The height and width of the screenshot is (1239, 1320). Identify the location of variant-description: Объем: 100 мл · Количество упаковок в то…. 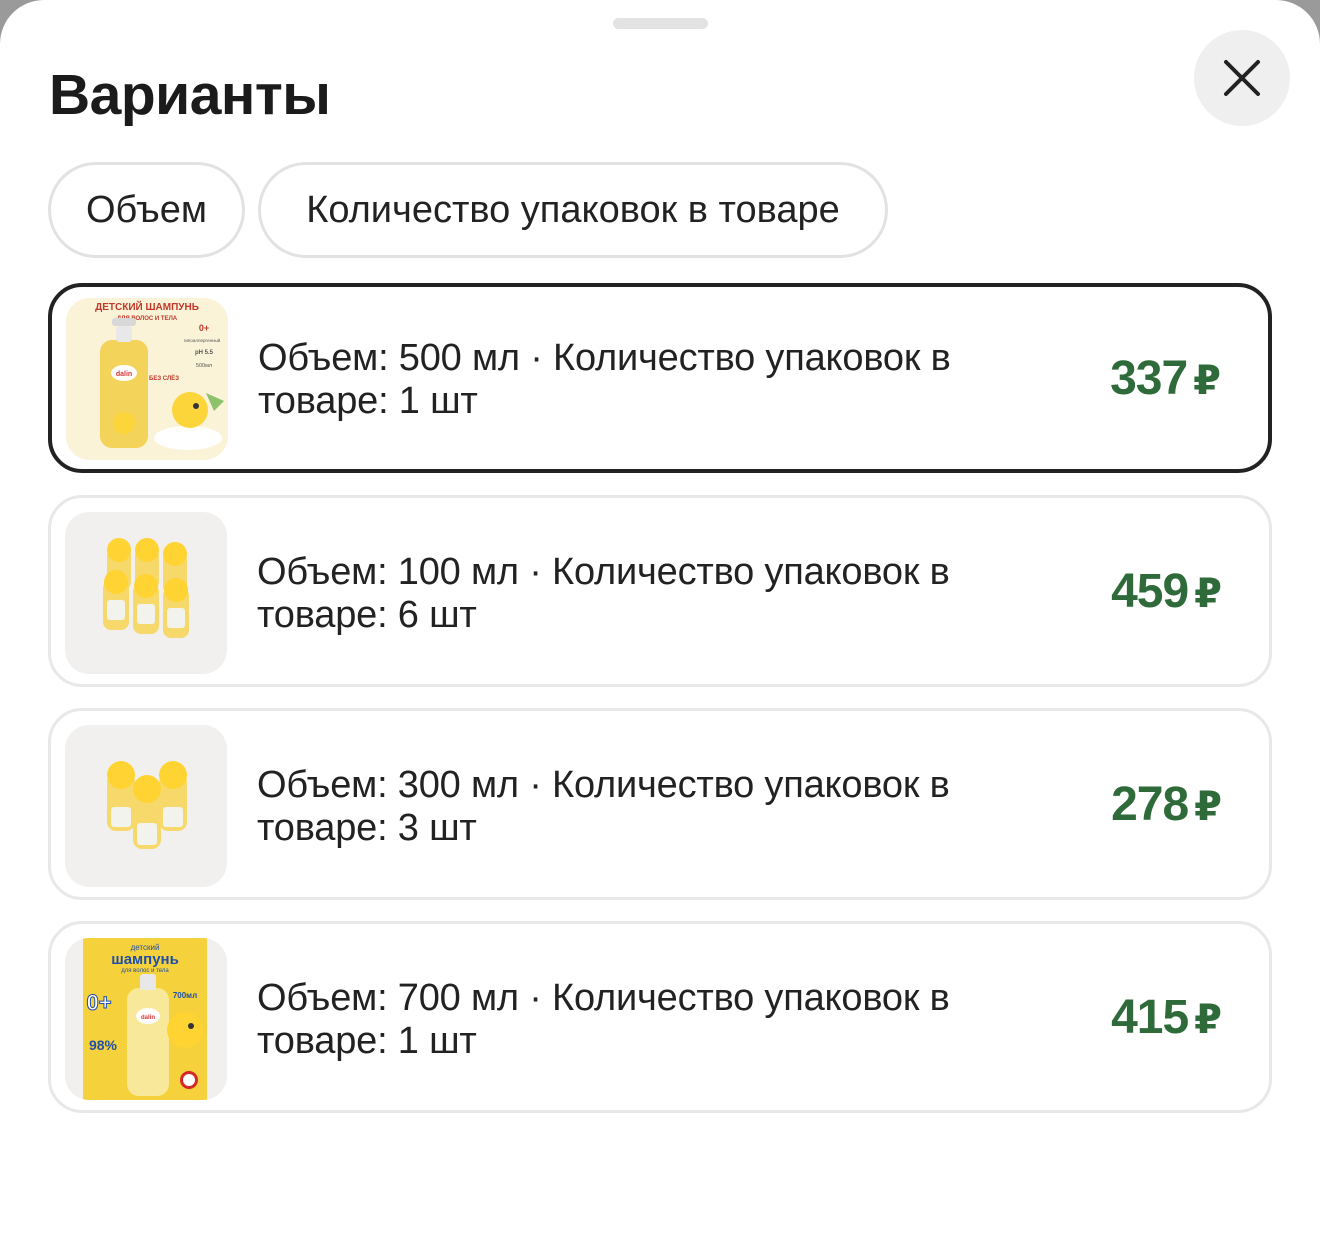
(603, 593).